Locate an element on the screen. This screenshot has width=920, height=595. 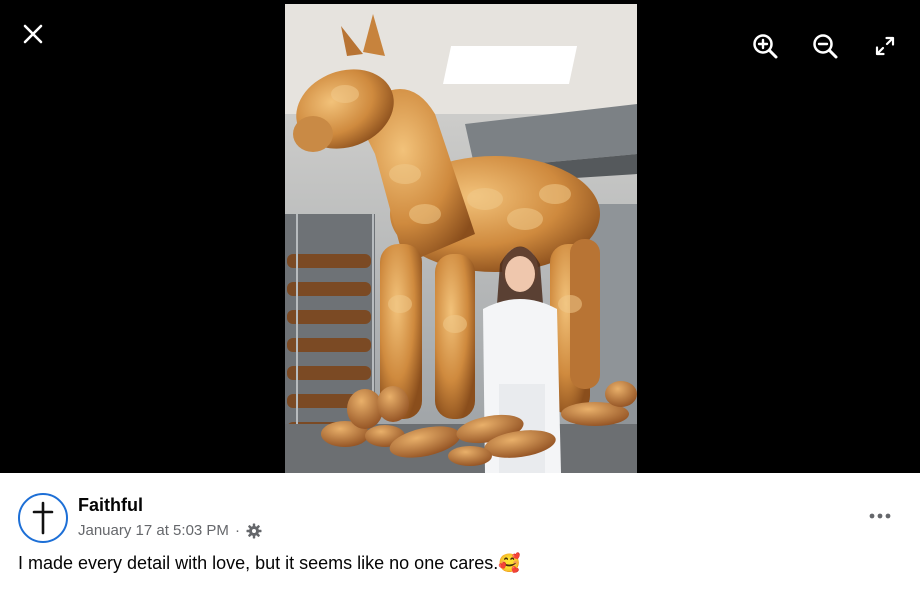
more-options-icon is located at coordinates (880, 516).